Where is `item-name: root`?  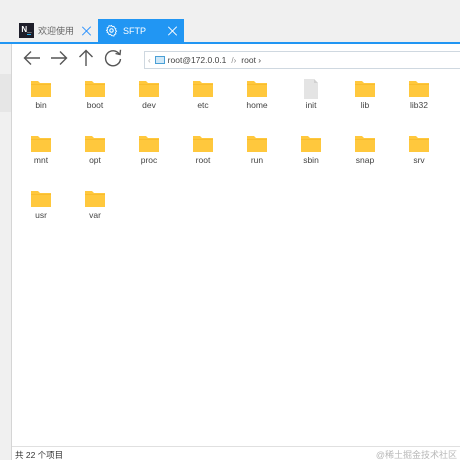
item-name: root is located at coordinates (203, 160).